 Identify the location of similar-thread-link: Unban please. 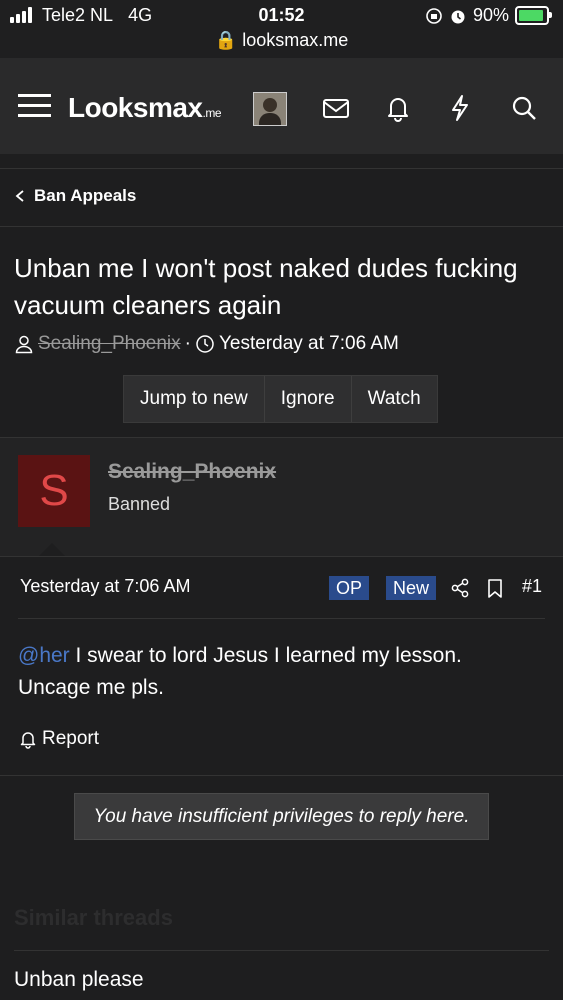
(79, 980).